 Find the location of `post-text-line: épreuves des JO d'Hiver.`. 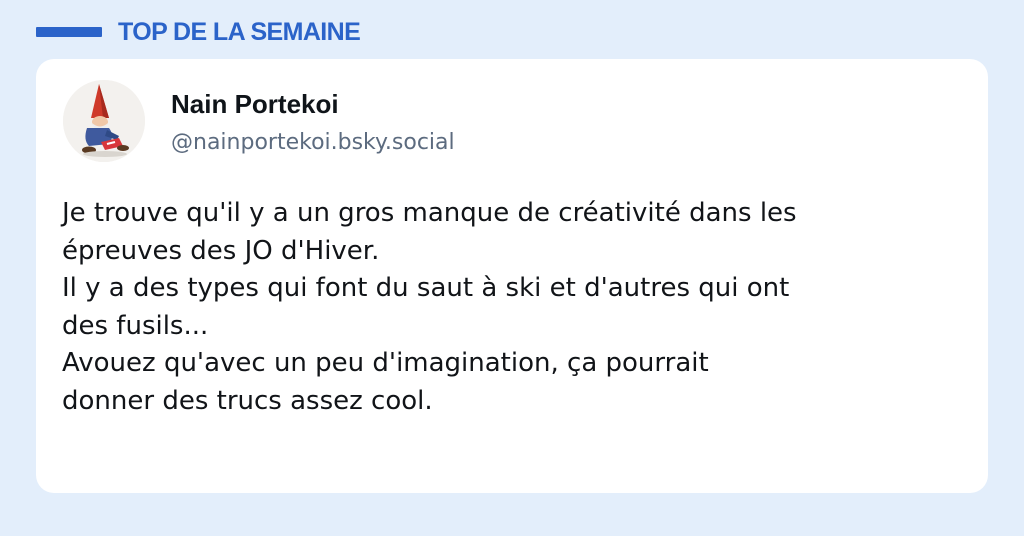

post-text-line: épreuves des JO d'Hiver. is located at coordinates (221, 250).